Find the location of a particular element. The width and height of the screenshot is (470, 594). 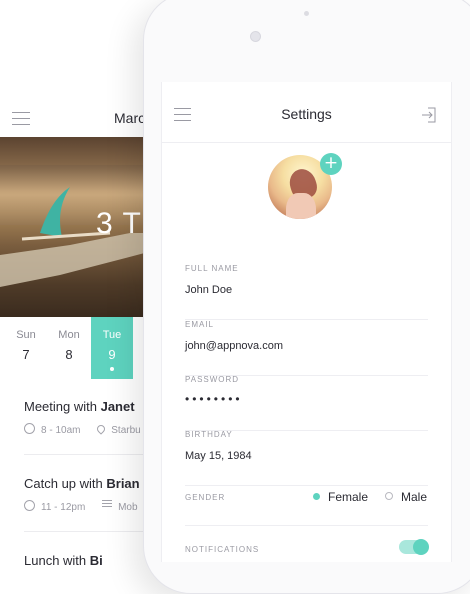

notifications-row: NOTIFICATIONS is located at coordinates (307, 552).